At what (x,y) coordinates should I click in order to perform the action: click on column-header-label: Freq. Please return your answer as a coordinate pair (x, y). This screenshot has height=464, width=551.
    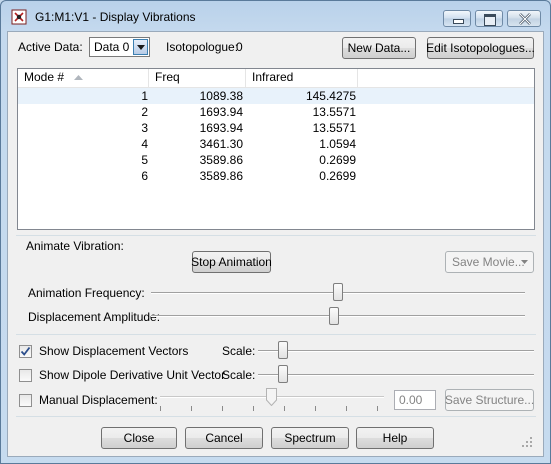
    Looking at the image, I should click on (167, 77).